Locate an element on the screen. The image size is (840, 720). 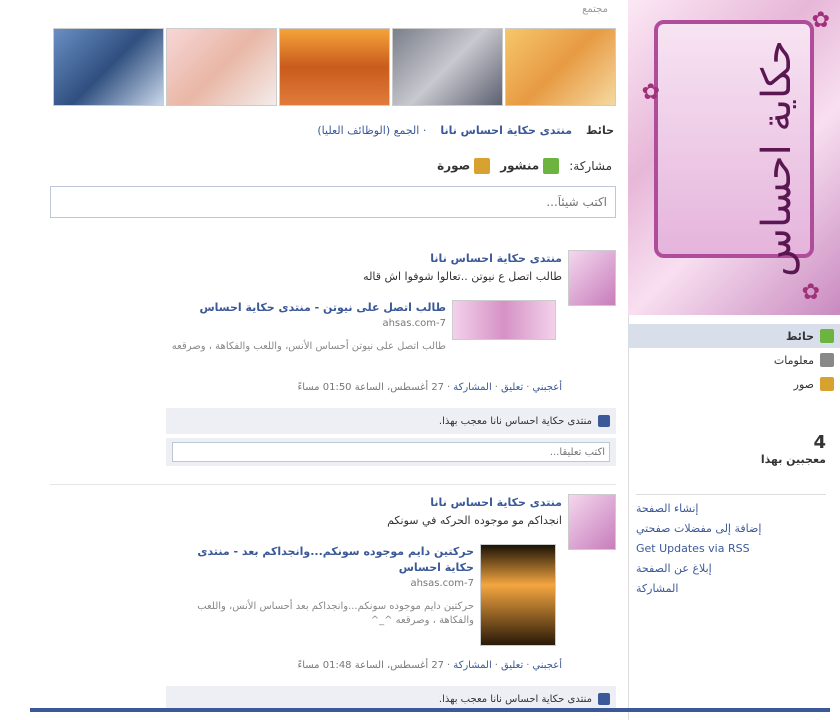
share-label: مشاركة: is located at coordinates (590, 166).